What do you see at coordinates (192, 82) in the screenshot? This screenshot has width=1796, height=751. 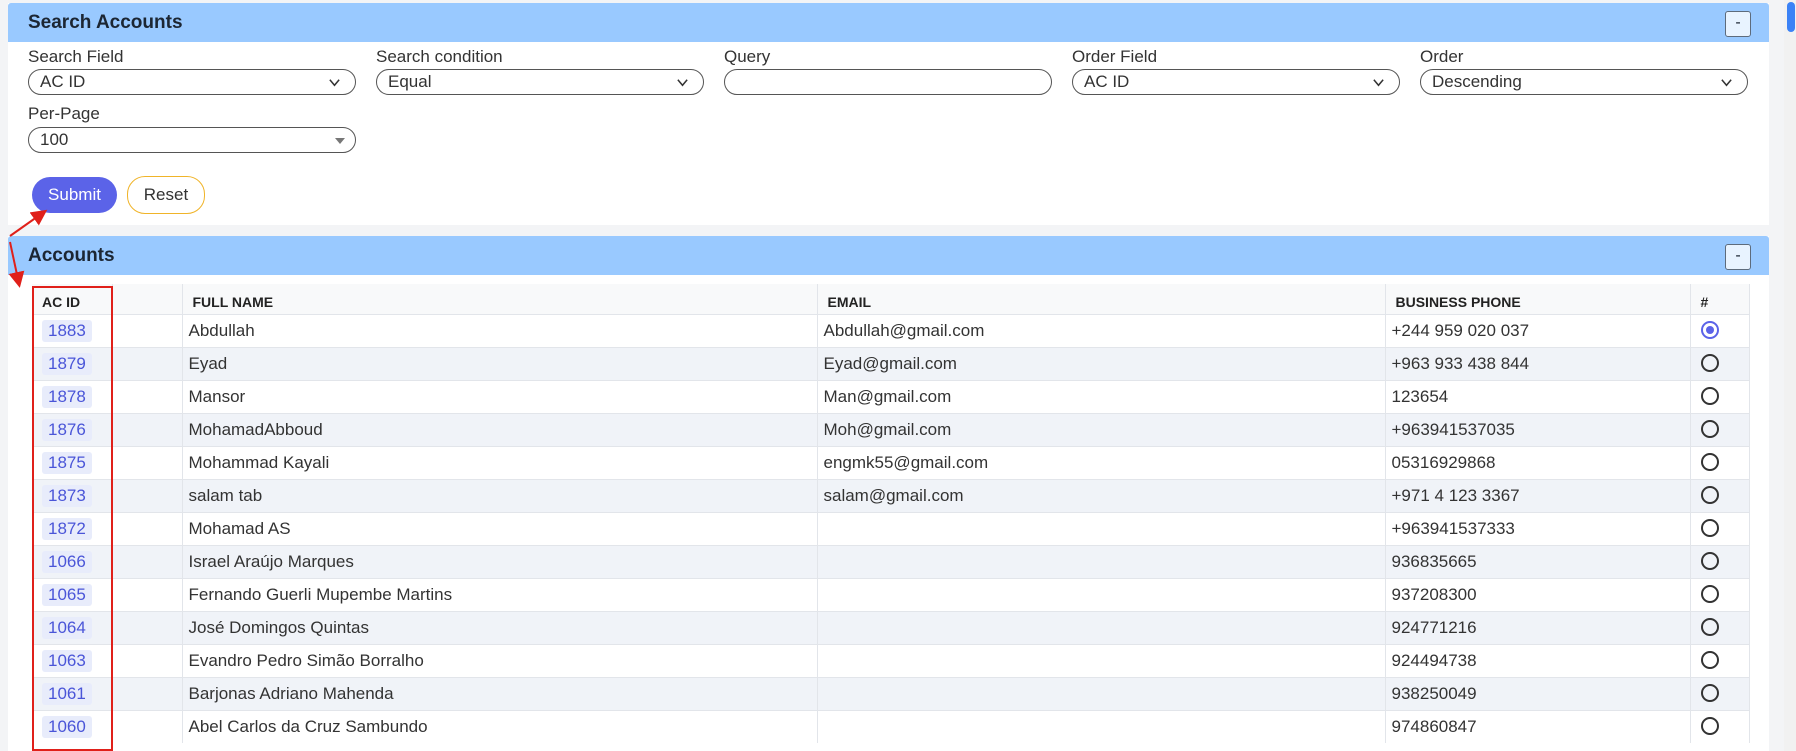 I see `search-field-select: AC ID` at bounding box center [192, 82].